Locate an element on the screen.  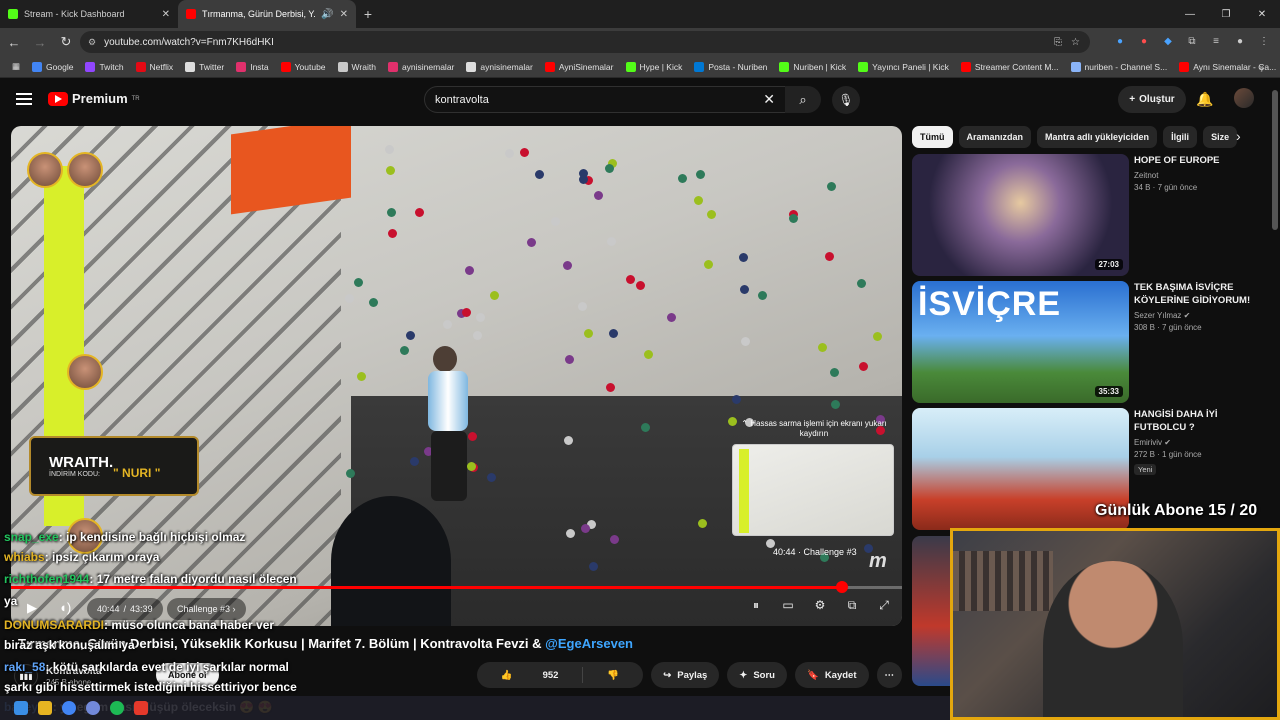
fullscreen-icon: ⤢ is located at coordinates (884, 605).